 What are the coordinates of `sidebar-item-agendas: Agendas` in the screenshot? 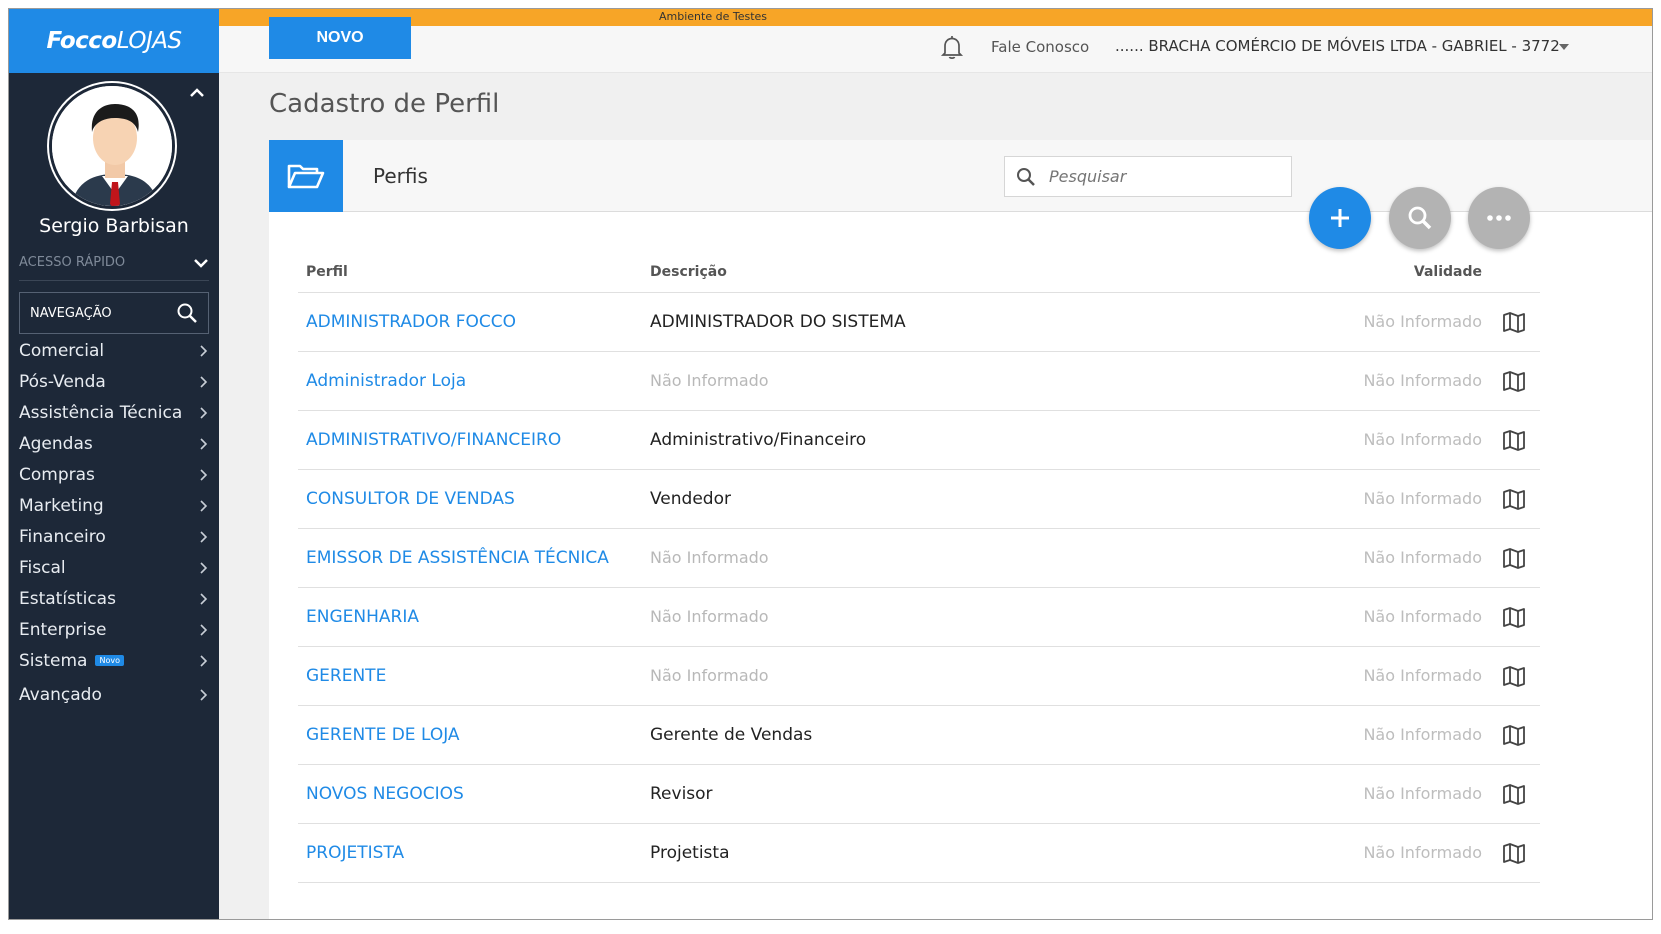 It's located at (114, 443).